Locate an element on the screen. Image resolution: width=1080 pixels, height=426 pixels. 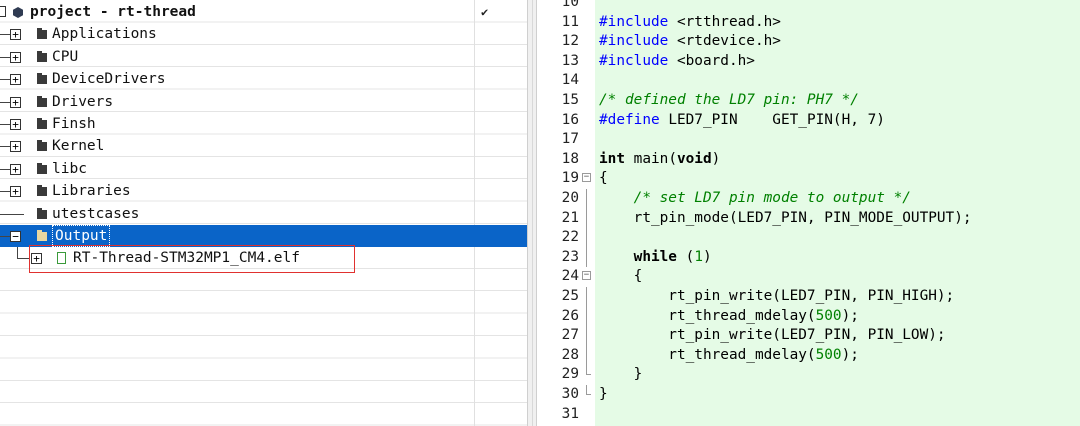
tree-item-applications: + Applications is located at coordinates (263, 34).